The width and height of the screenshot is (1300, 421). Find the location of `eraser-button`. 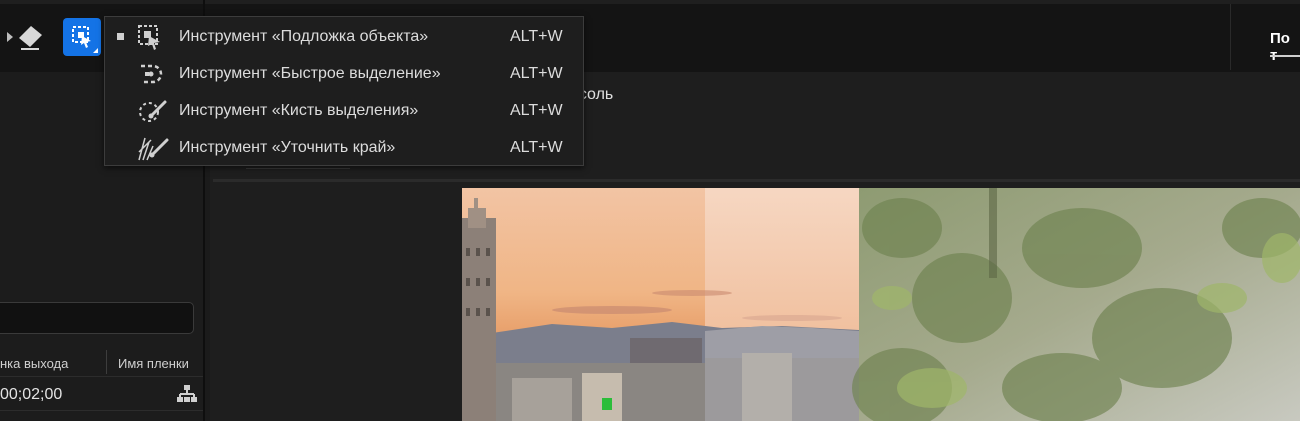

eraser-button is located at coordinates (30, 37).